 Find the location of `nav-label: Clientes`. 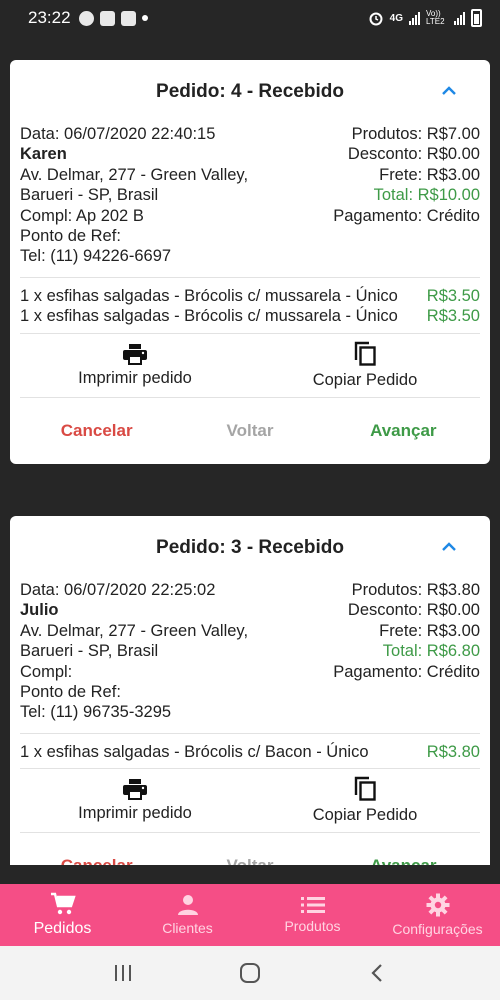

nav-label: Clientes is located at coordinates (187, 928).